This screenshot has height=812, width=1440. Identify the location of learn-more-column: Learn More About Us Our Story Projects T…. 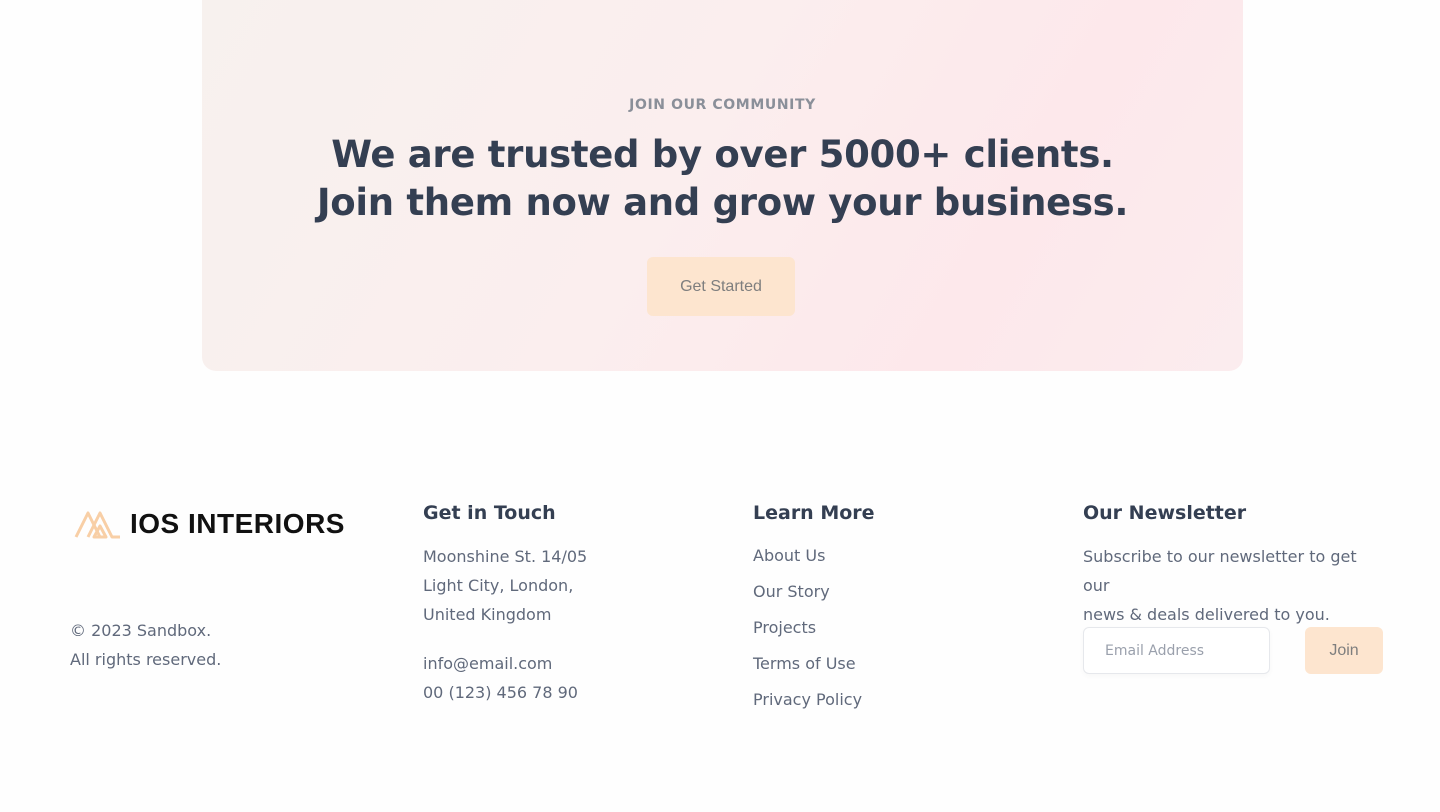
(814, 610).